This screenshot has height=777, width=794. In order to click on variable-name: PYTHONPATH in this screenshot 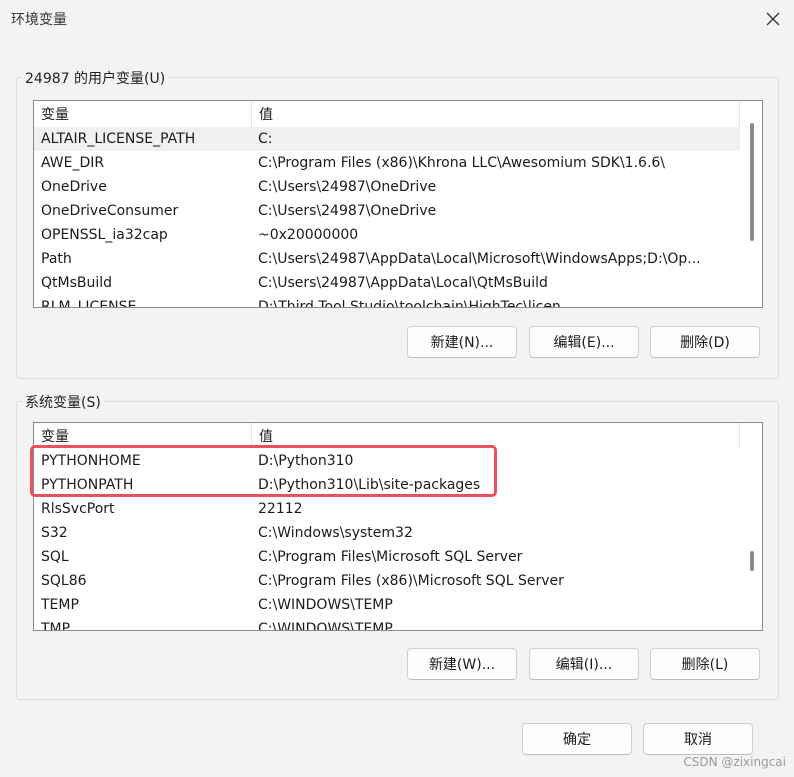, I will do `click(87, 485)`.